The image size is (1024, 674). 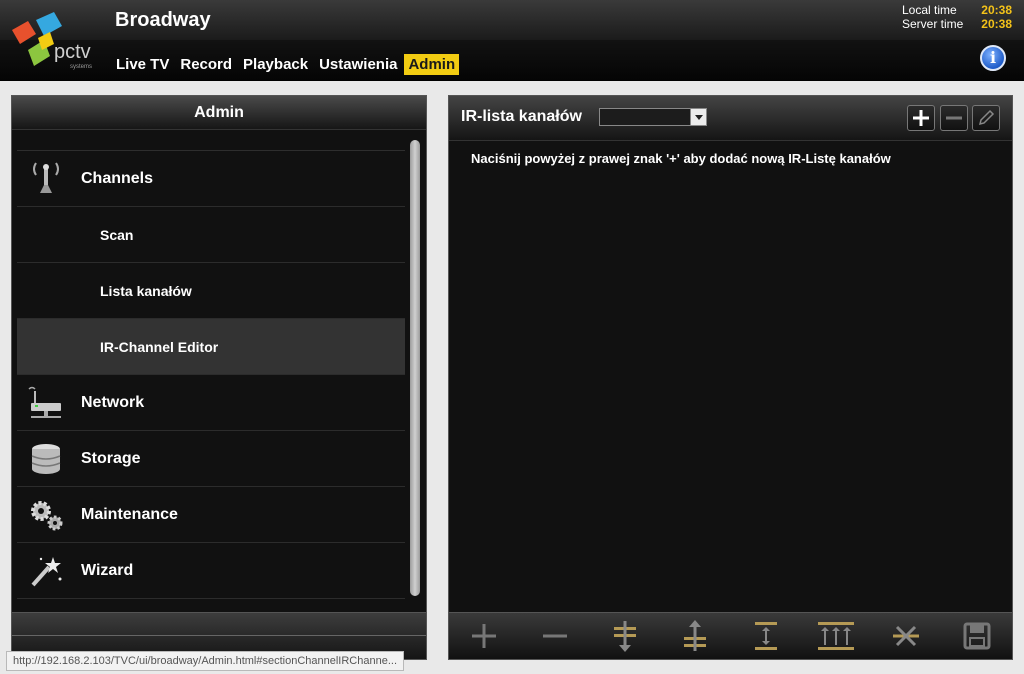 I want to click on antenna-icon, so click(x=46, y=177).